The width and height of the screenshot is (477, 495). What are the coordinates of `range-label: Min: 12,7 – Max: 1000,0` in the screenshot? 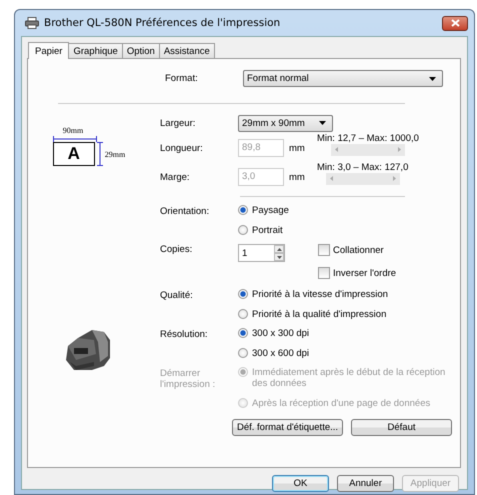 It's located at (368, 138).